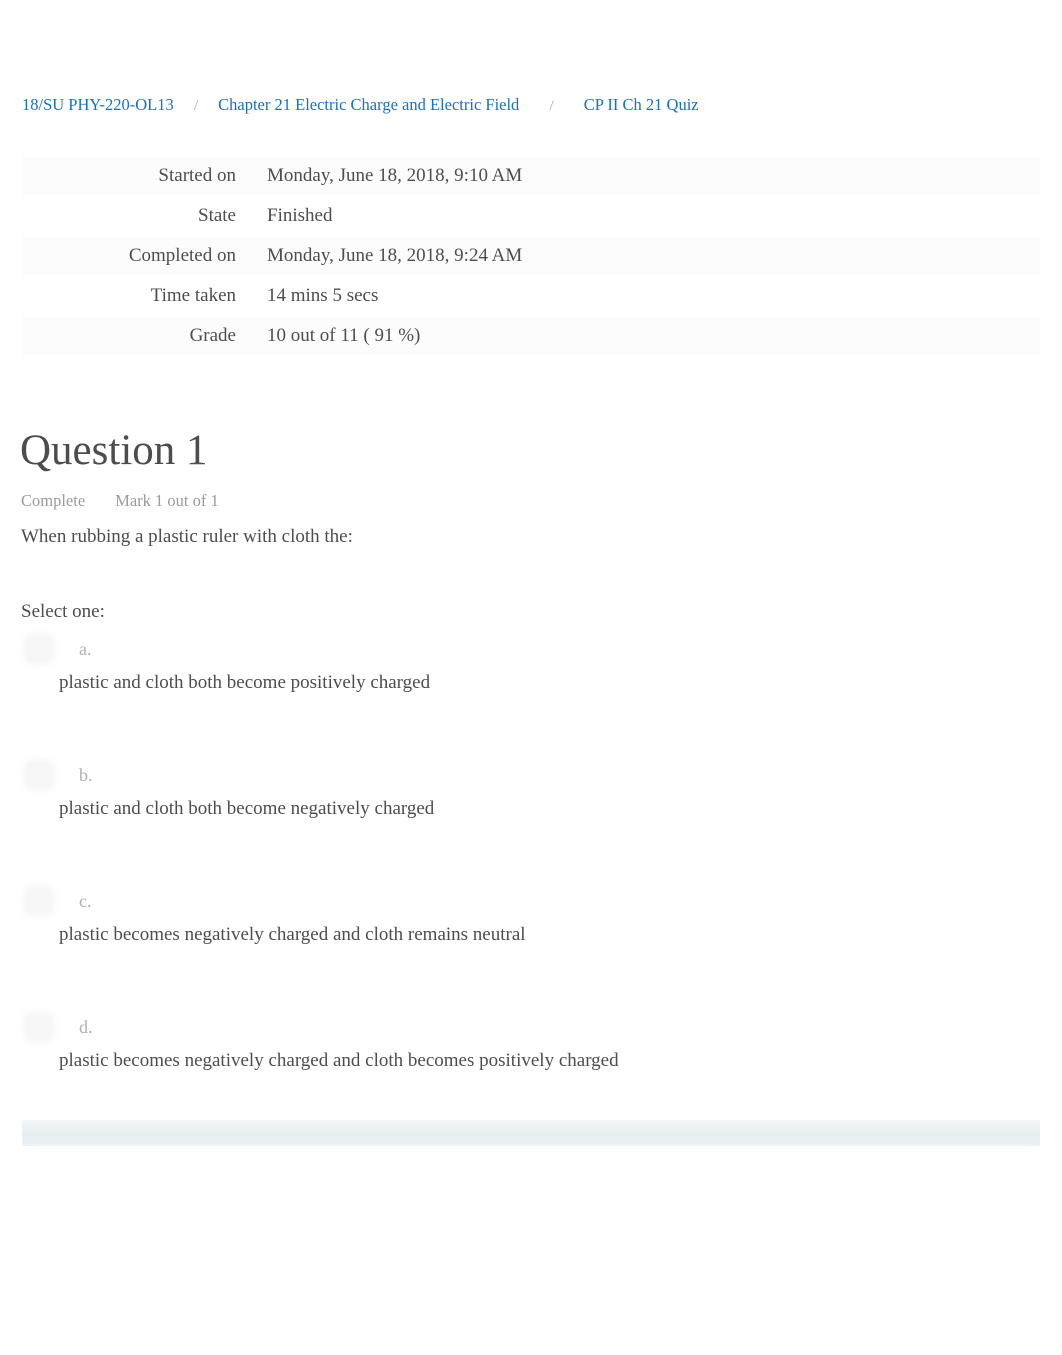 The width and height of the screenshot is (1062, 1355). Describe the element at coordinates (641, 104) in the screenshot. I see `breadcrumb-item-quiz: CP II Ch 21 Quiz` at that location.